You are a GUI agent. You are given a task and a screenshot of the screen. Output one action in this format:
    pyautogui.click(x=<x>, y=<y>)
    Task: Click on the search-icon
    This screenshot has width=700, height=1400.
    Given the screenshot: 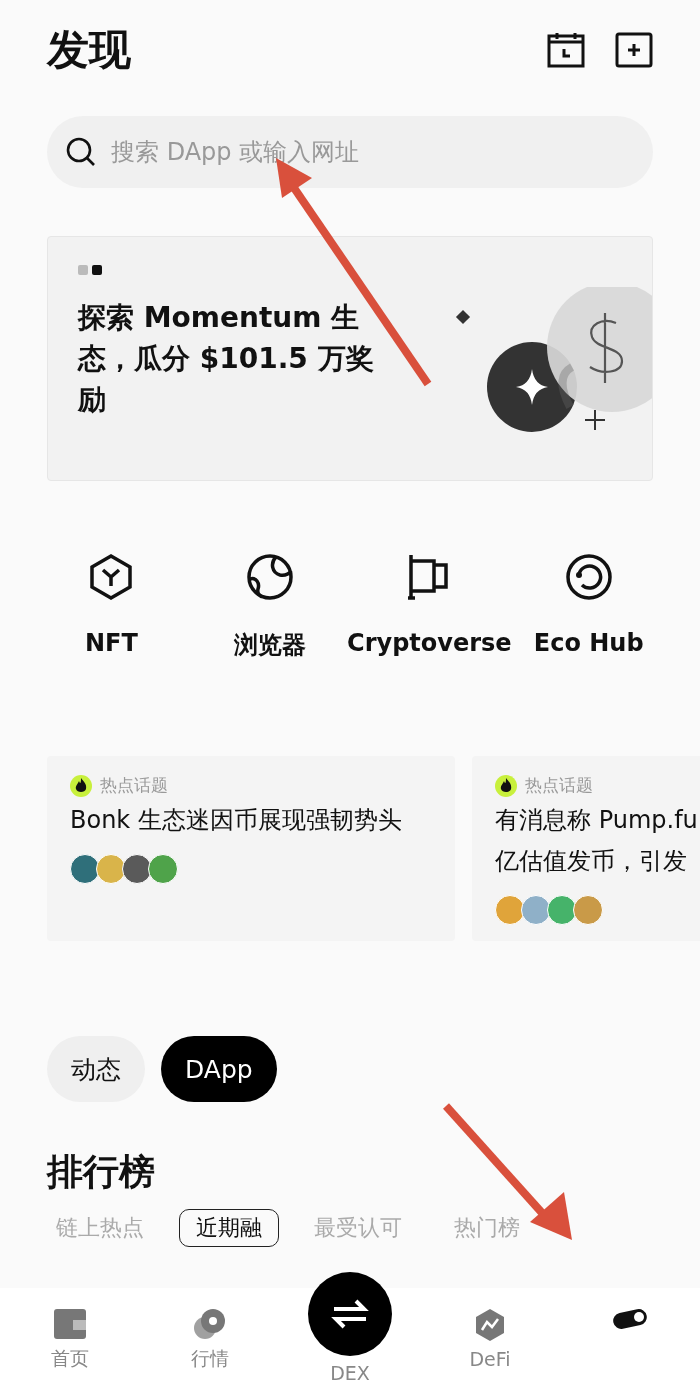 What is the action you would take?
    pyautogui.click(x=81, y=152)
    